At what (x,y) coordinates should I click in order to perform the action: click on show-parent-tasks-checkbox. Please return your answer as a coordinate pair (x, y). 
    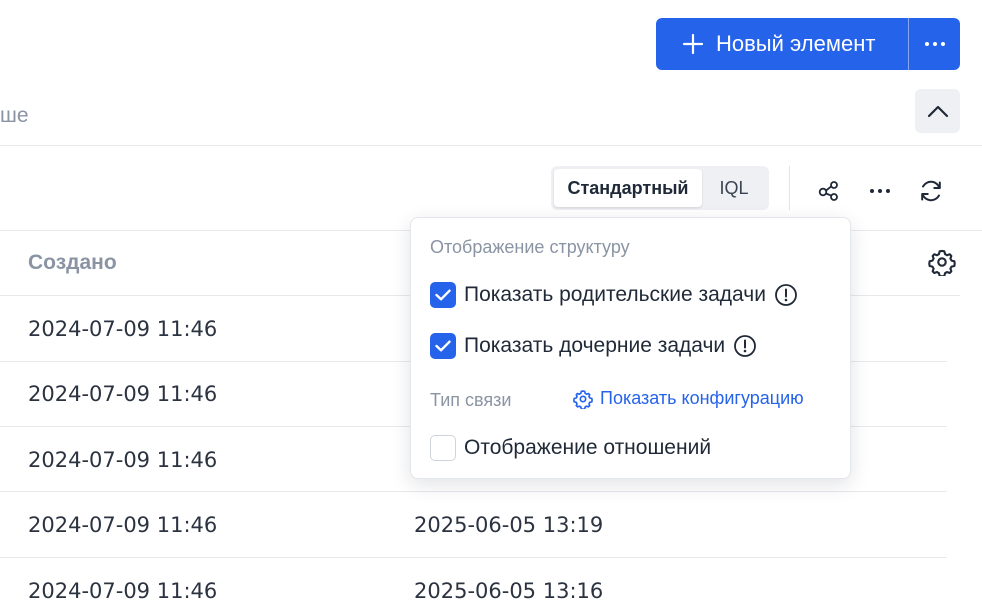
    Looking at the image, I should click on (443, 295).